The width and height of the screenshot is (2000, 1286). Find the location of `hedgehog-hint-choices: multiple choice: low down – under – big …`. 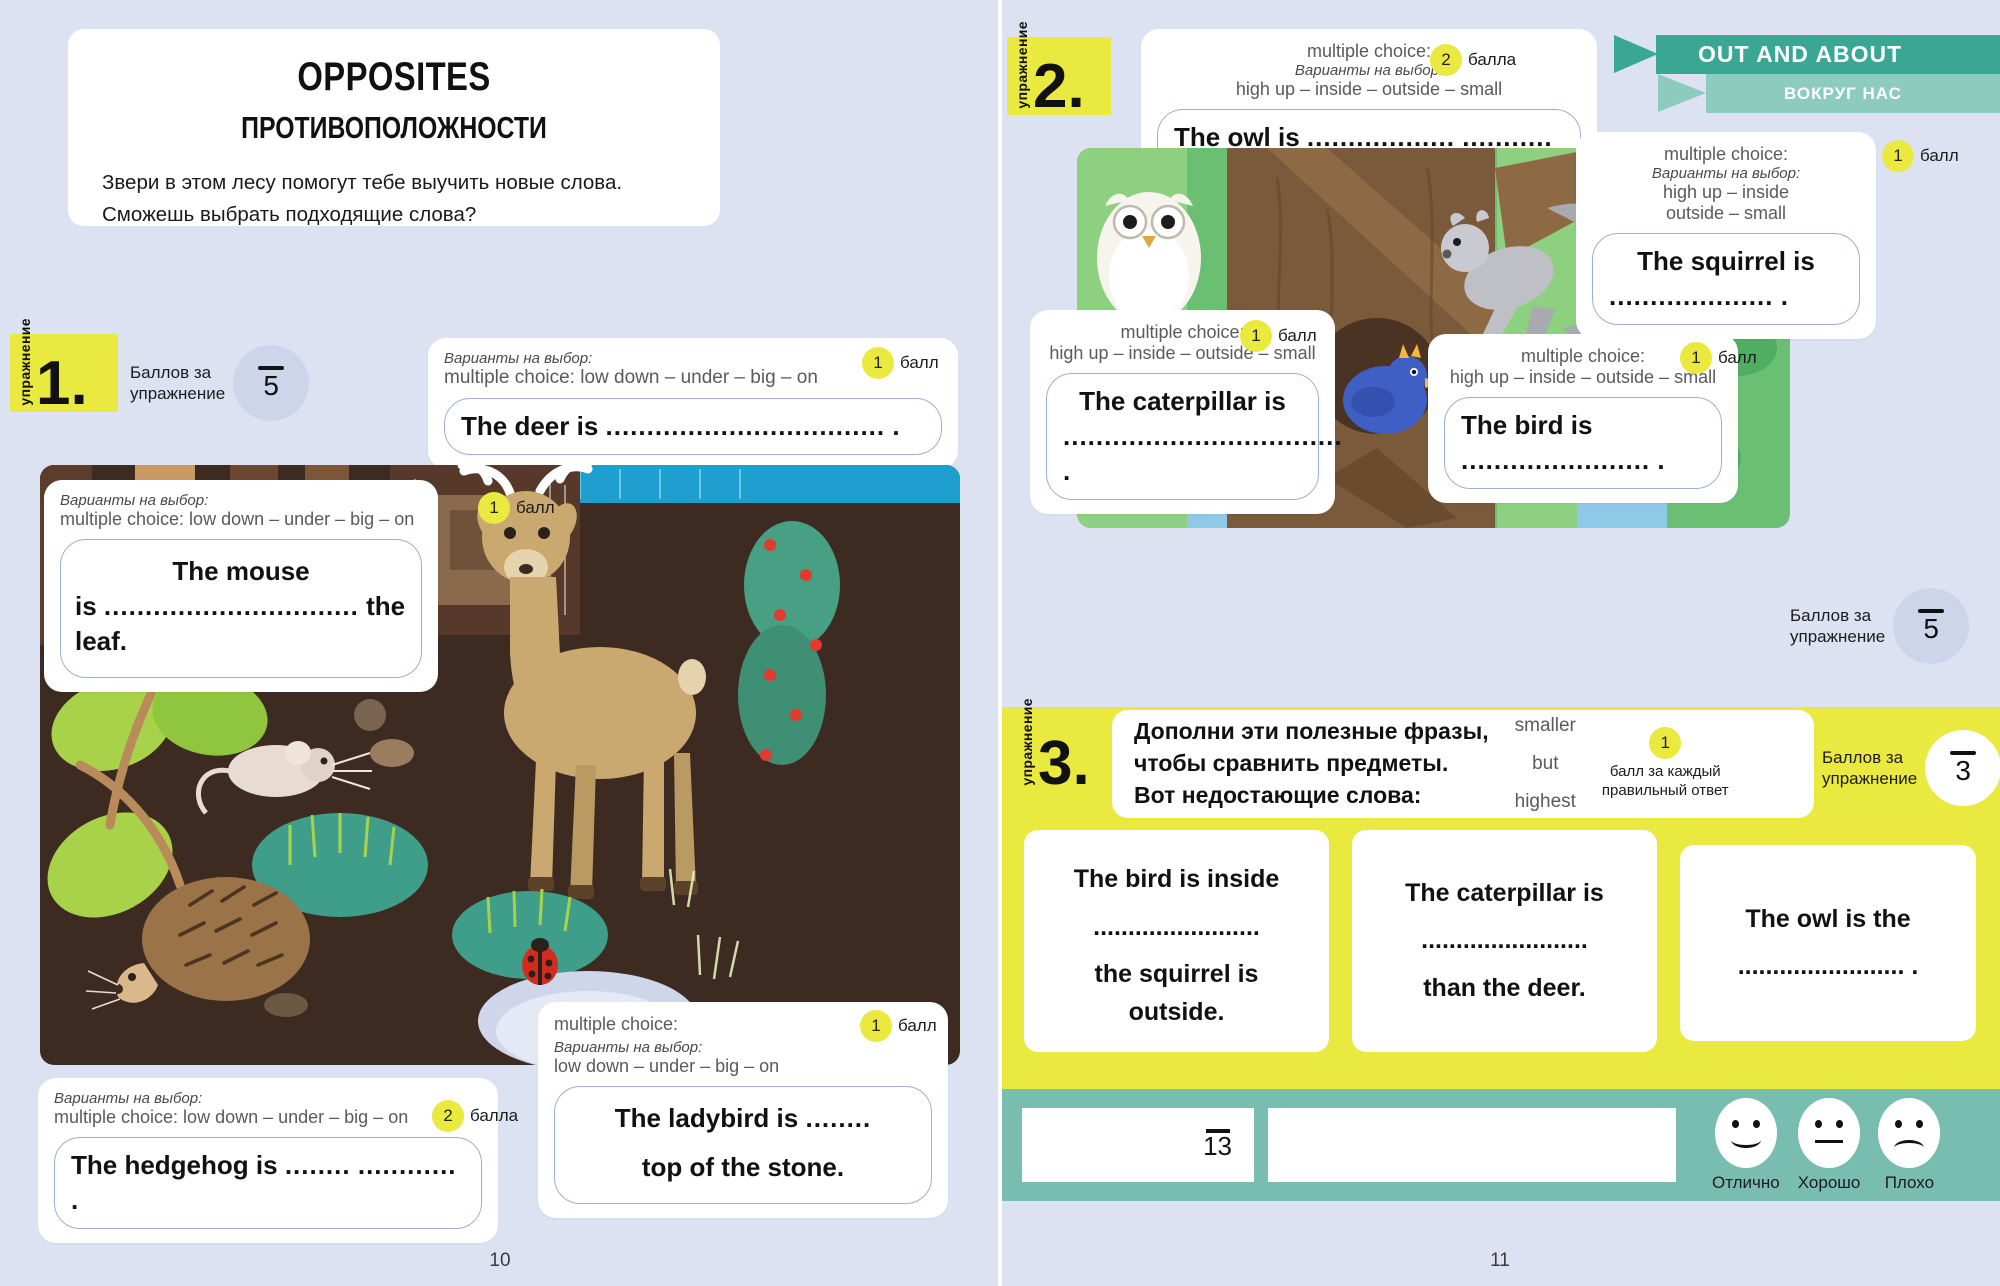

hedgehog-hint-choices: multiple choice: low down – under – big … is located at coordinates (231, 1117).